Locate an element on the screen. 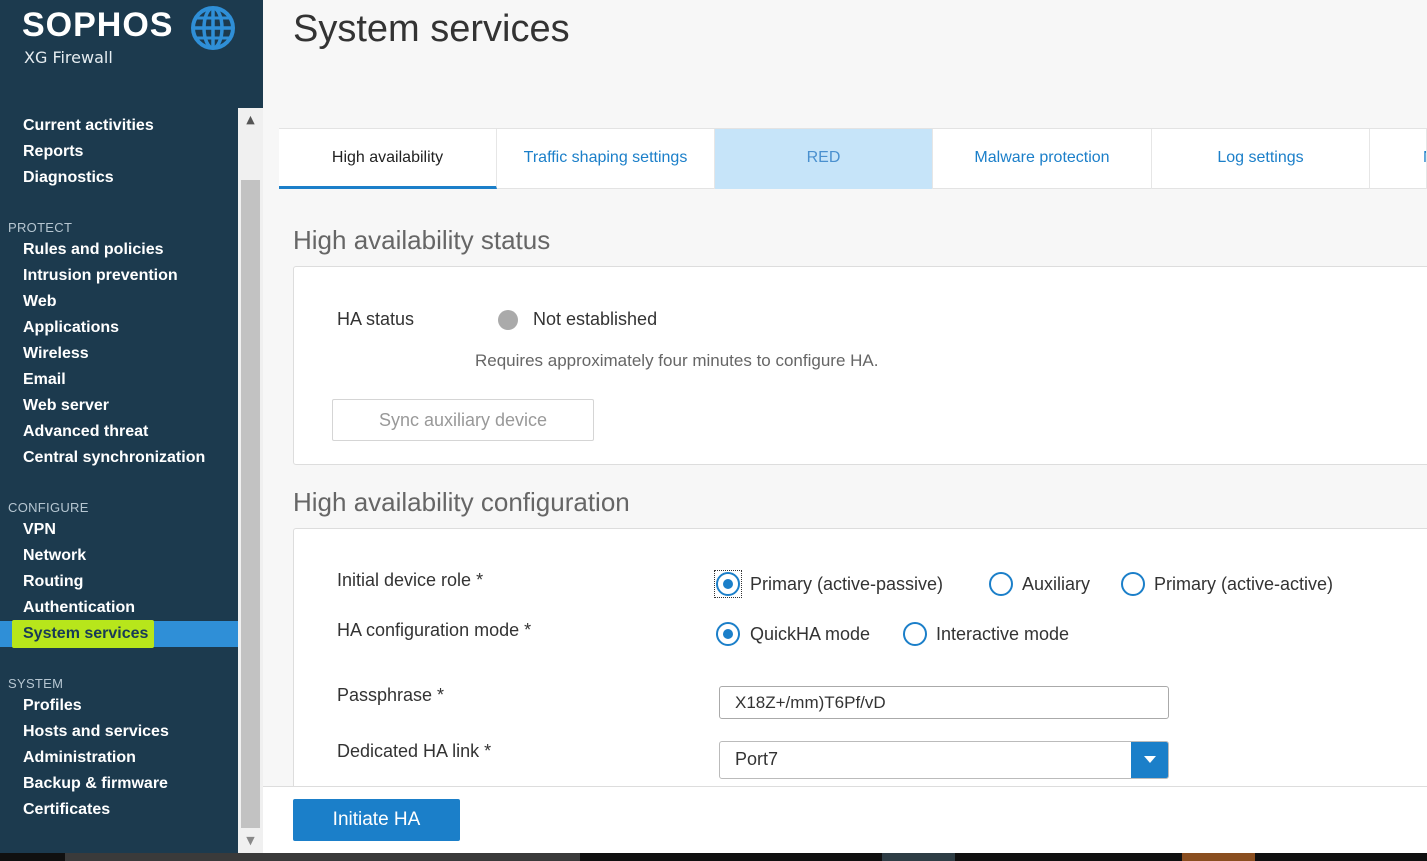 Image resolution: width=1427 pixels, height=861 pixels. nav-section-protect: PROTECT is located at coordinates (40, 227).